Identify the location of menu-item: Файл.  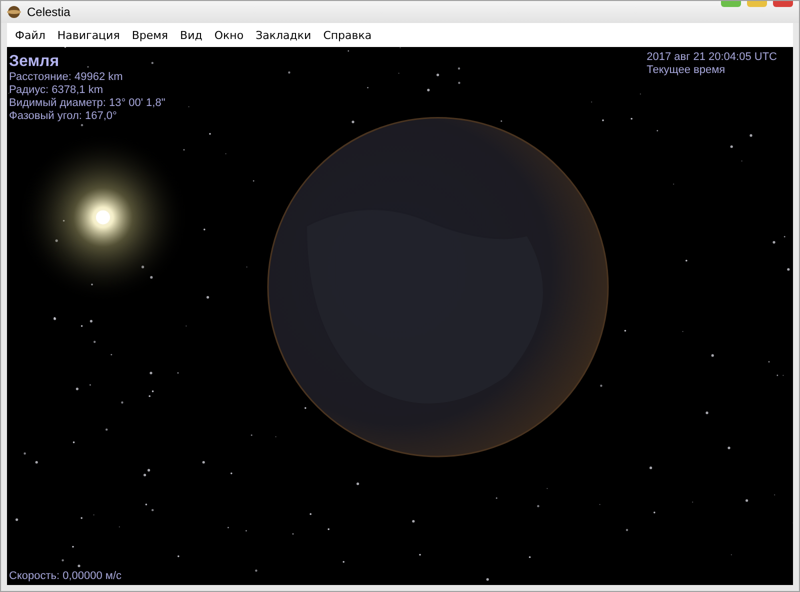
(30, 35).